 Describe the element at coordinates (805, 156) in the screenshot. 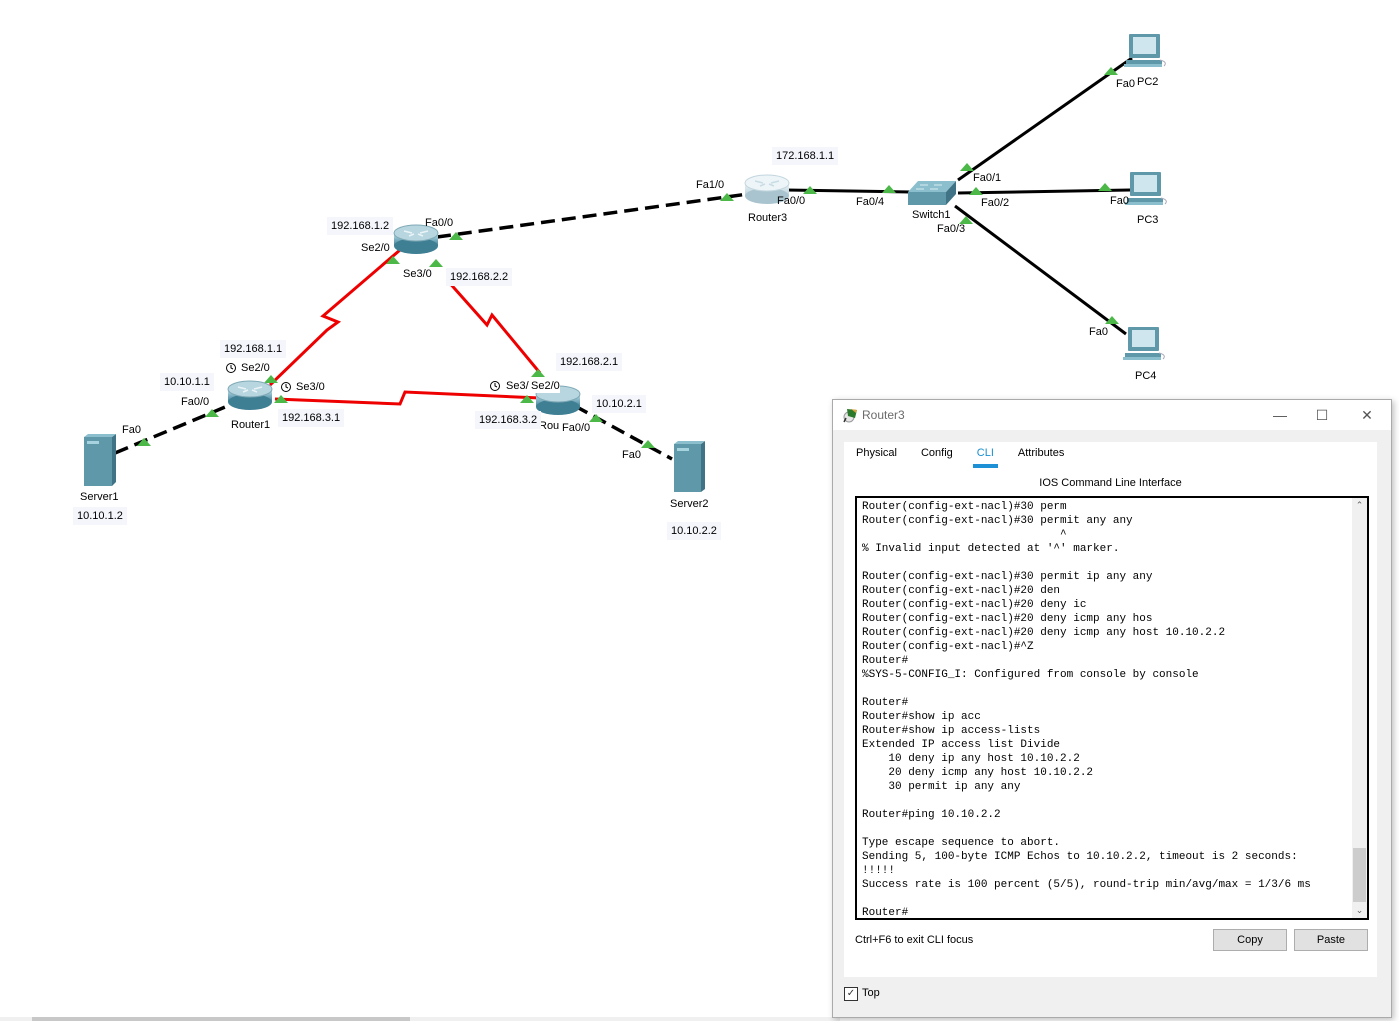

I see `router3-ip: 172.168.1.1` at that location.